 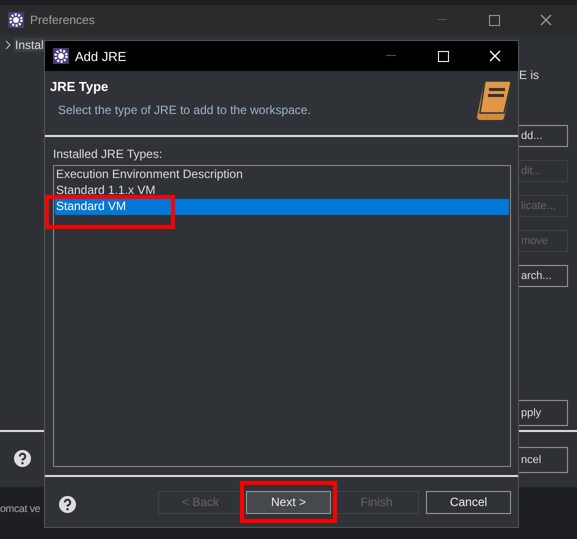 I want to click on dialog-title: Add JRE, so click(x=100, y=56).